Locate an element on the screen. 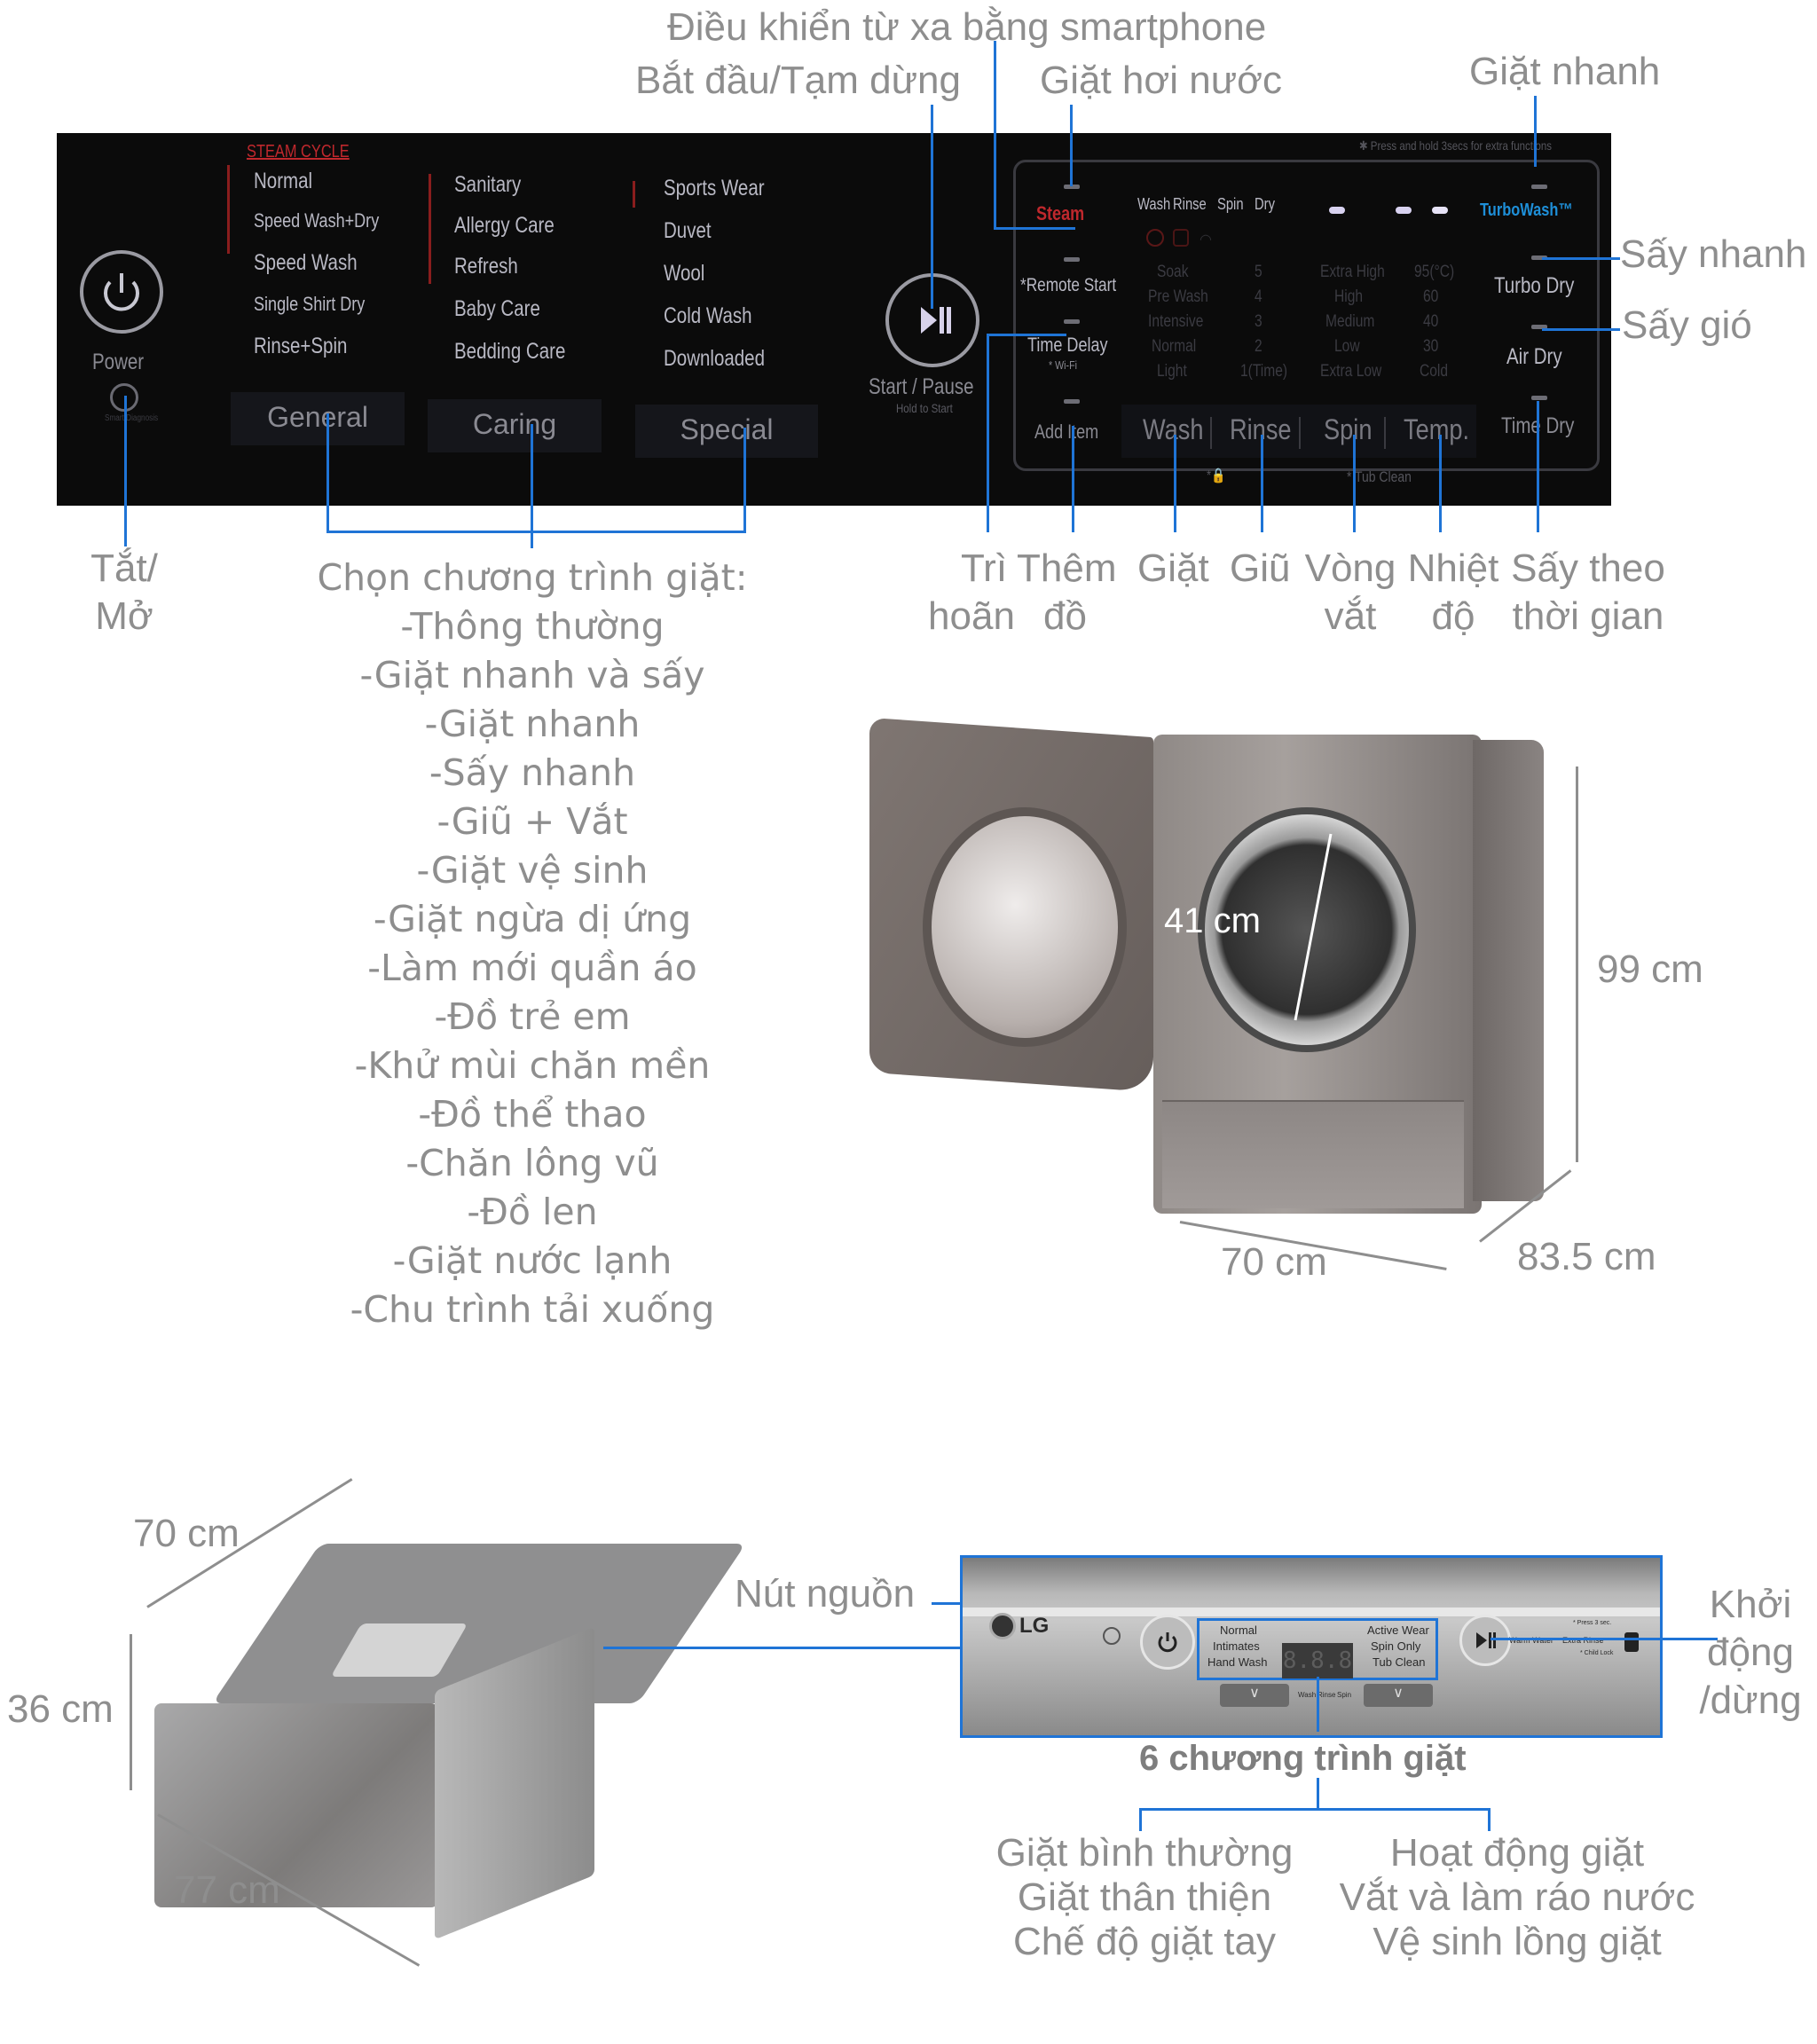  mini-program-tub-clean: Tub Clean is located at coordinates (1399, 1662).